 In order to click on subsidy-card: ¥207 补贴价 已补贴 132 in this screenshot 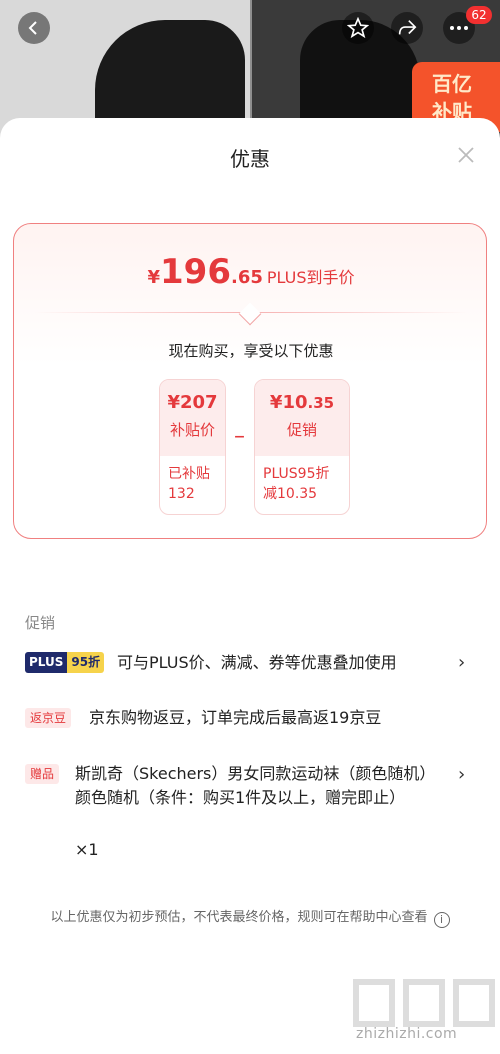, I will do `click(192, 447)`.